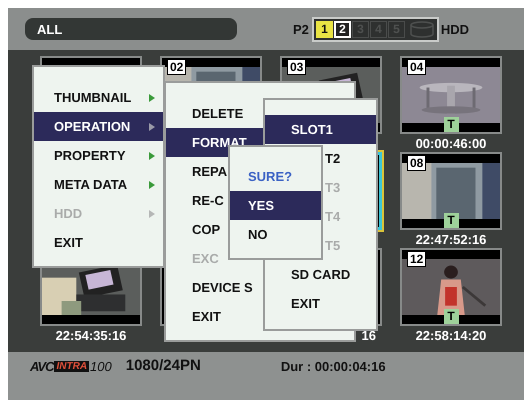 Image resolution: width=524 pixels, height=400 pixels. What do you see at coordinates (451, 191) in the screenshot?
I see `thumbnail-frame: T 08` at bounding box center [451, 191].